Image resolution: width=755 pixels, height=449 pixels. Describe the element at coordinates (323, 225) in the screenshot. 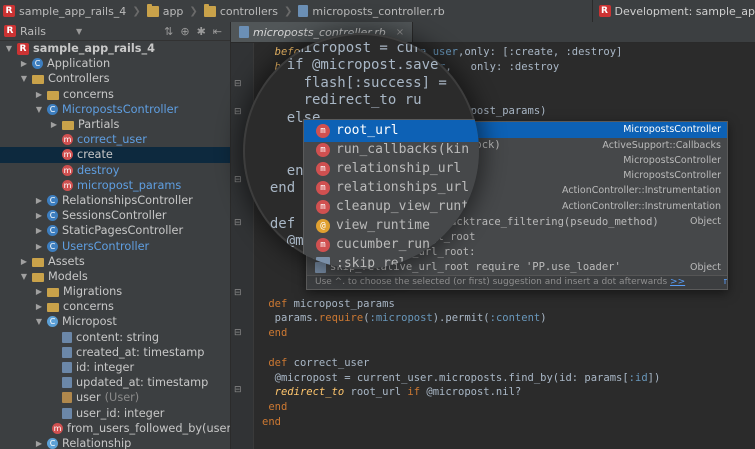

I see `attribute-icon: @` at that location.